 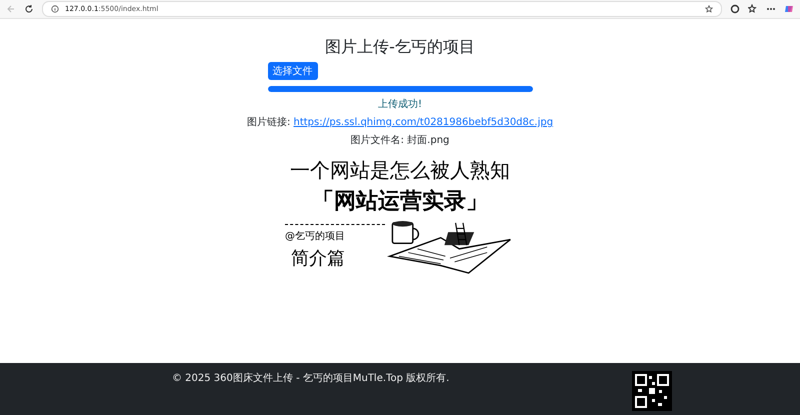 I want to click on qr-code-icon, so click(x=652, y=391).